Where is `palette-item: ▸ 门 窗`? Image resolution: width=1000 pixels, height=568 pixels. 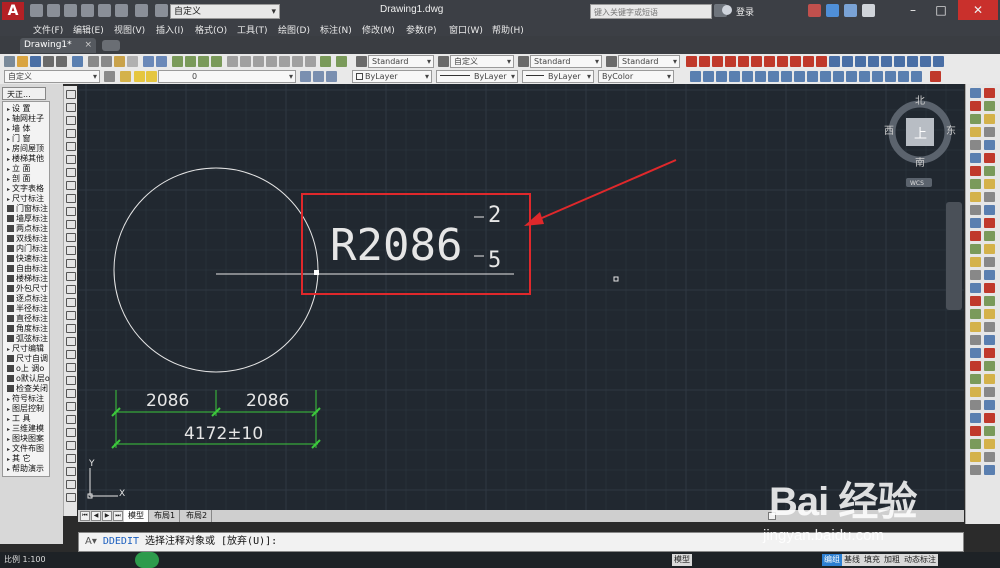 palette-item: ▸ 门 窗 is located at coordinates (26, 139).